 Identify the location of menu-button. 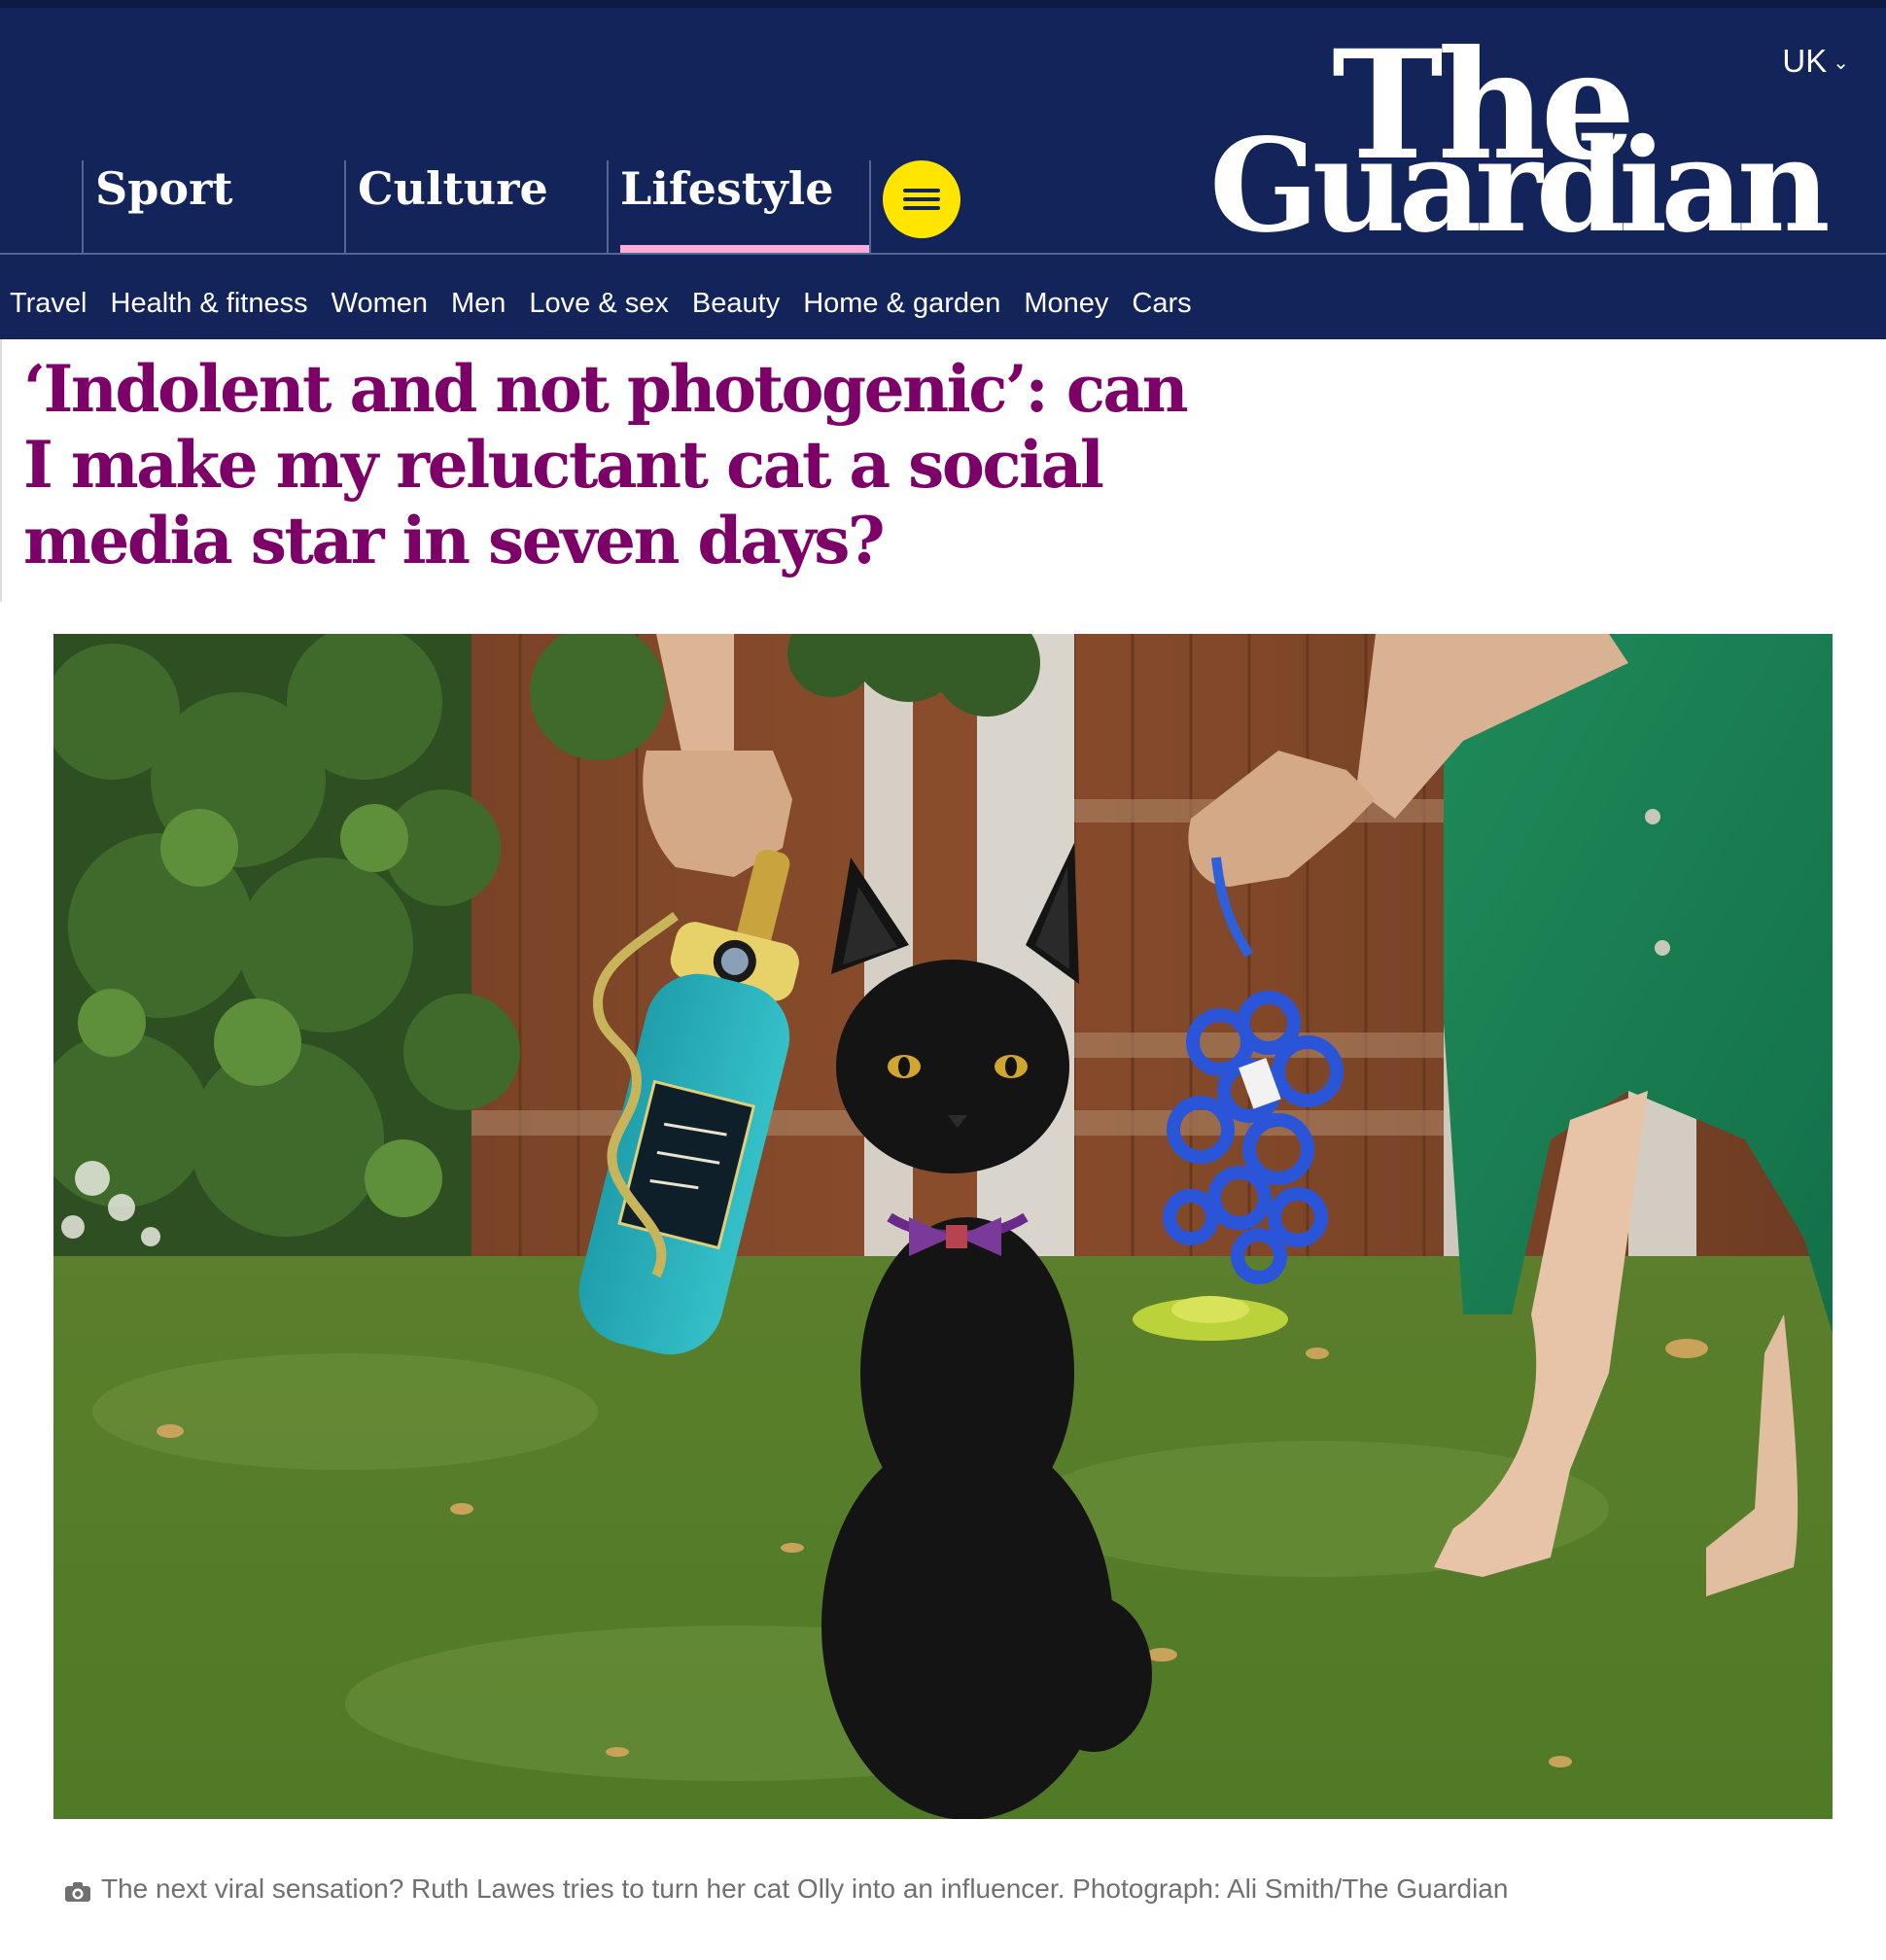
(921, 199).